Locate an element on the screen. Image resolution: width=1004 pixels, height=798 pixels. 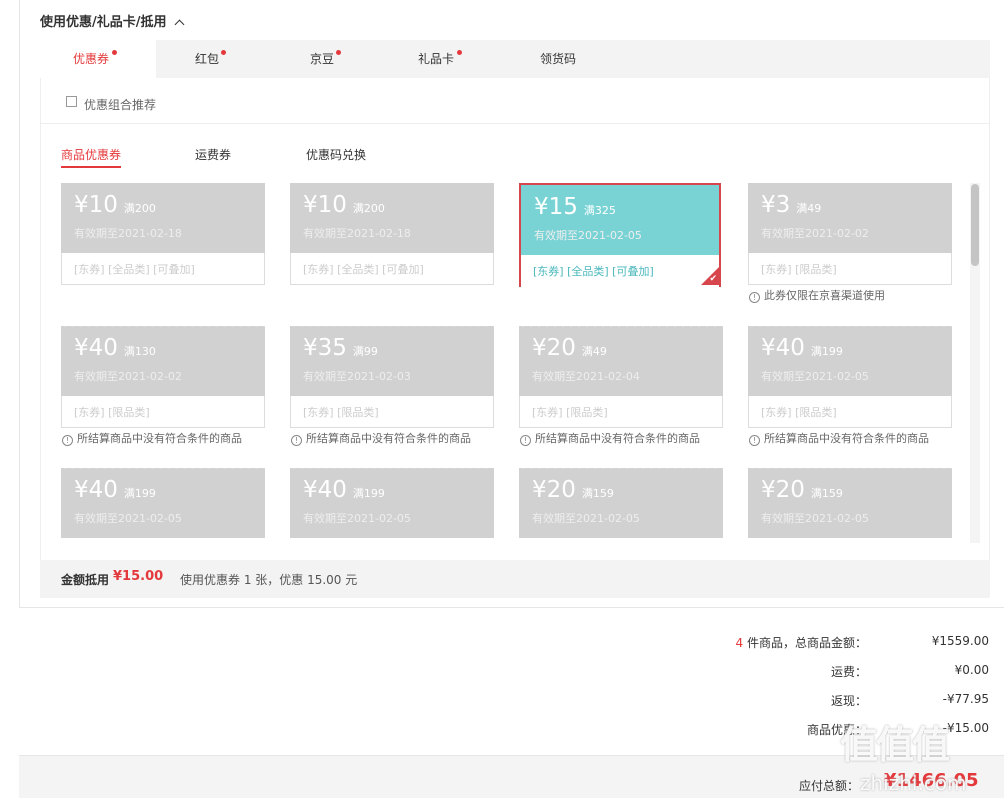
coupon-warning: ! 此券仅限在京喜渠道使用 is located at coordinates (817, 295).